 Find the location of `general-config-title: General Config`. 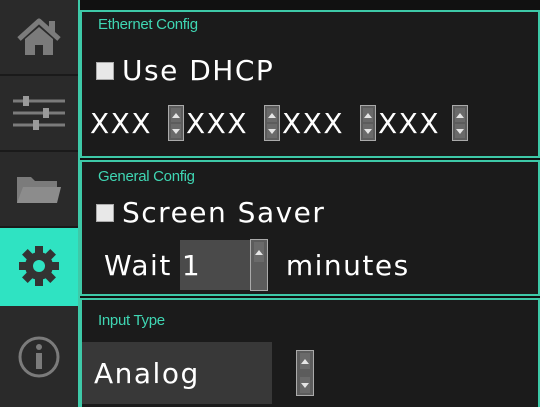

general-config-title: General Config is located at coordinates (146, 176).